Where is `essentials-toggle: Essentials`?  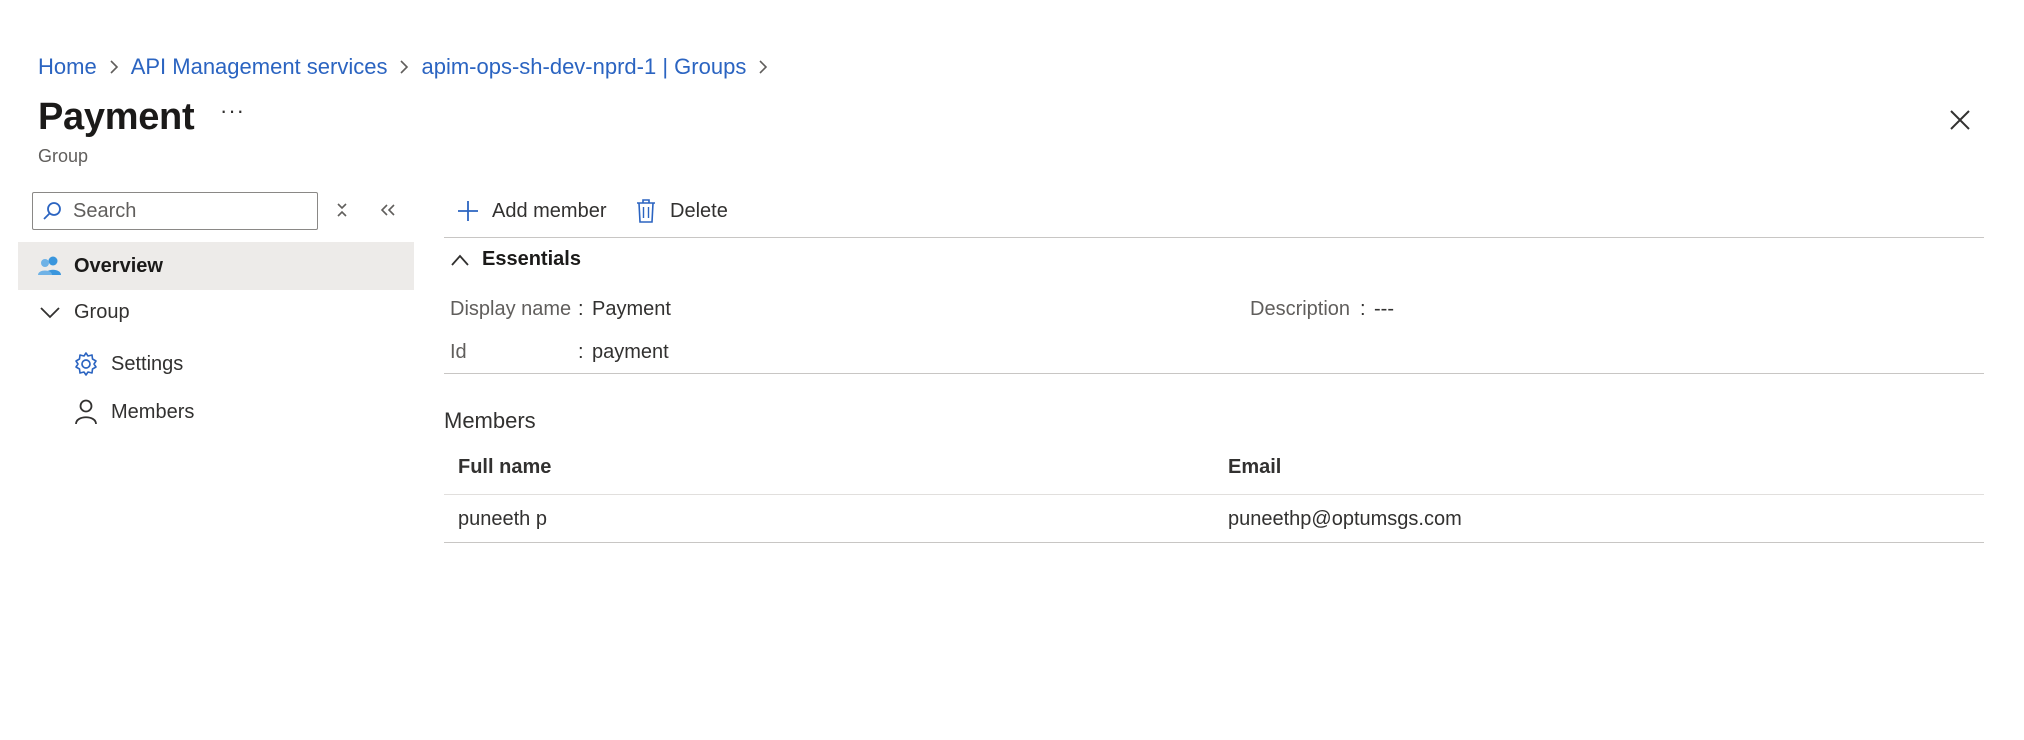 essentials-toggle: Essentials is located at coordinates (515, 259).